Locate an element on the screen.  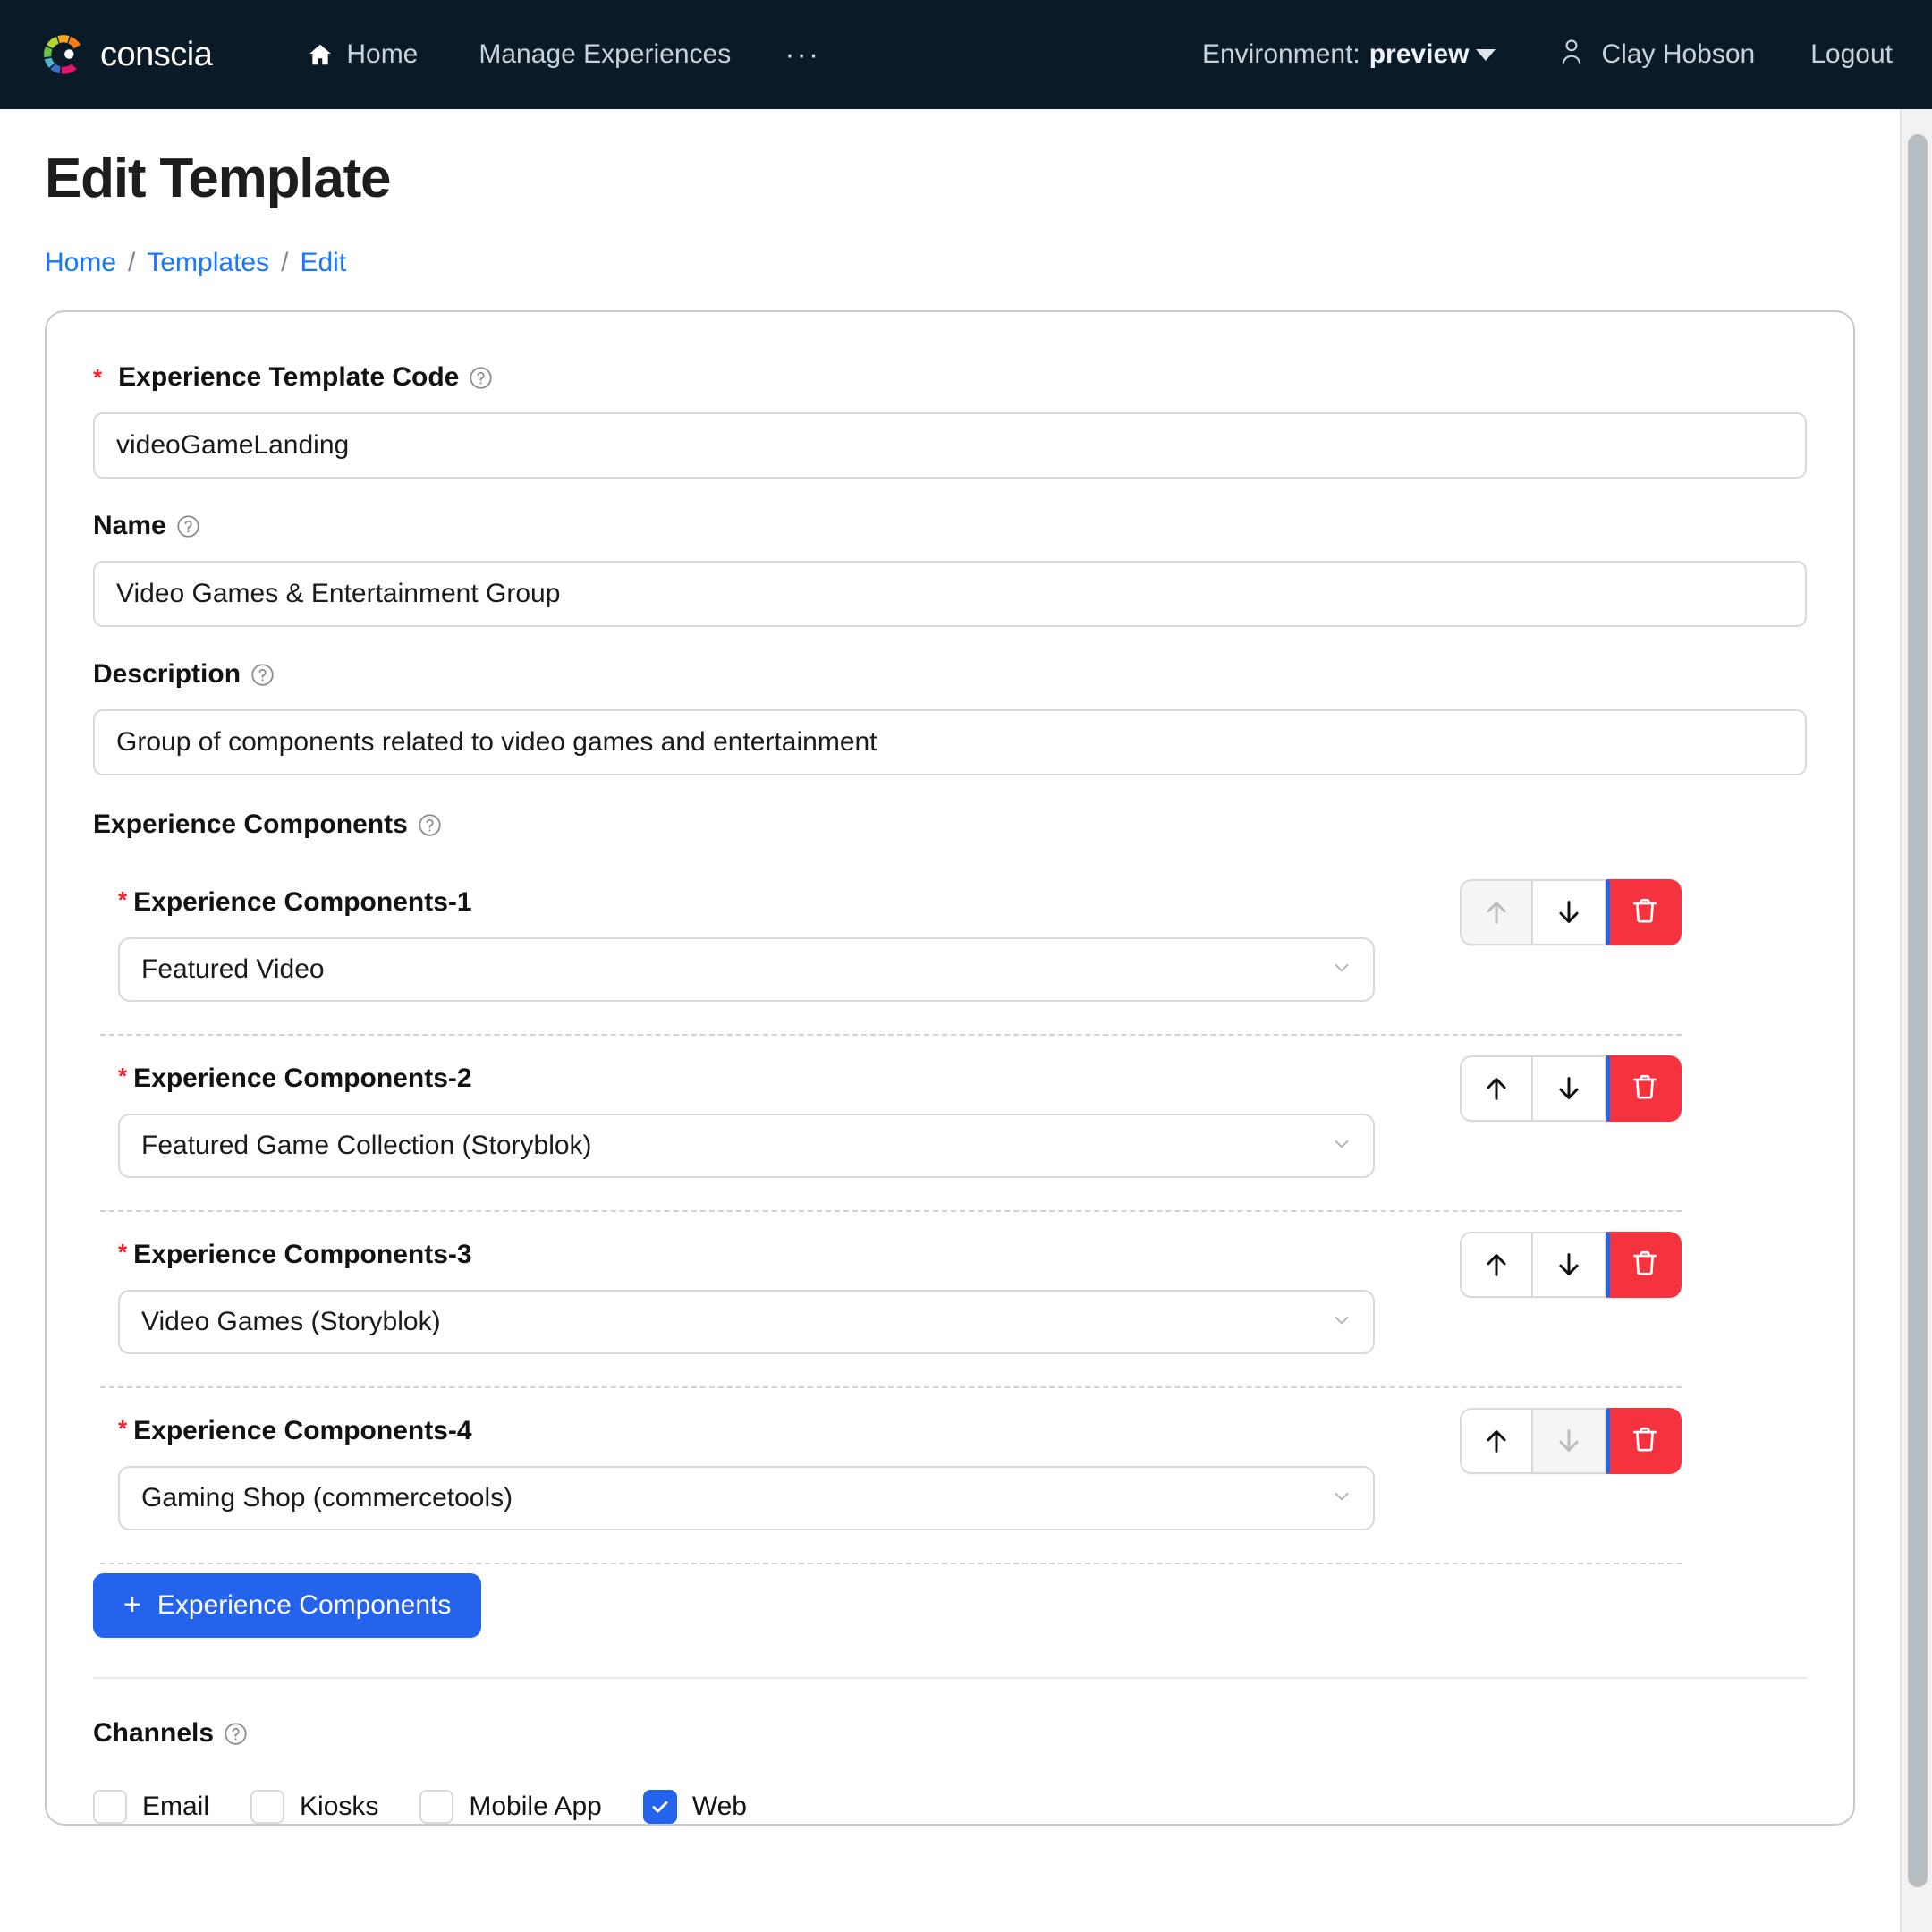
channels-label-text: Channels is located at coordinates (154, 1733).